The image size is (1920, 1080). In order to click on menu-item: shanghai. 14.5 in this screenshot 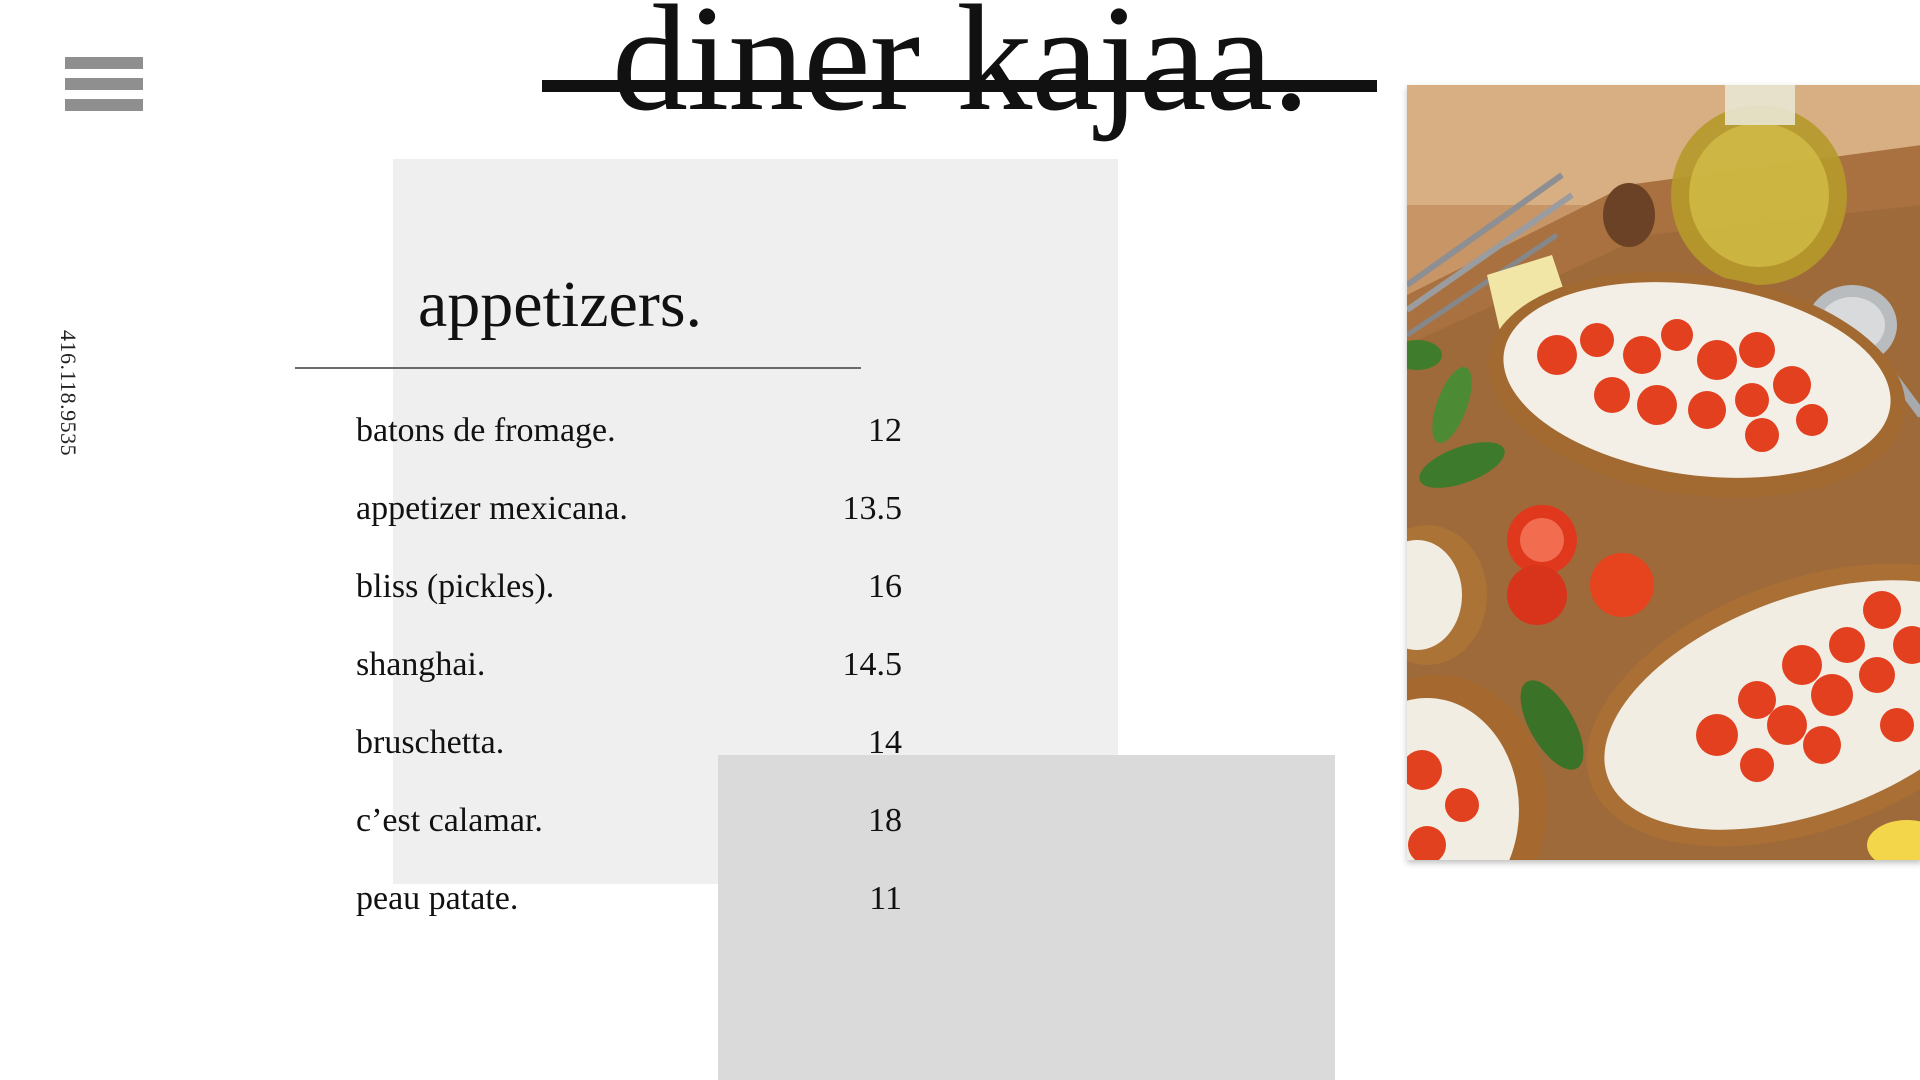, I will do `click(629, 685)`.